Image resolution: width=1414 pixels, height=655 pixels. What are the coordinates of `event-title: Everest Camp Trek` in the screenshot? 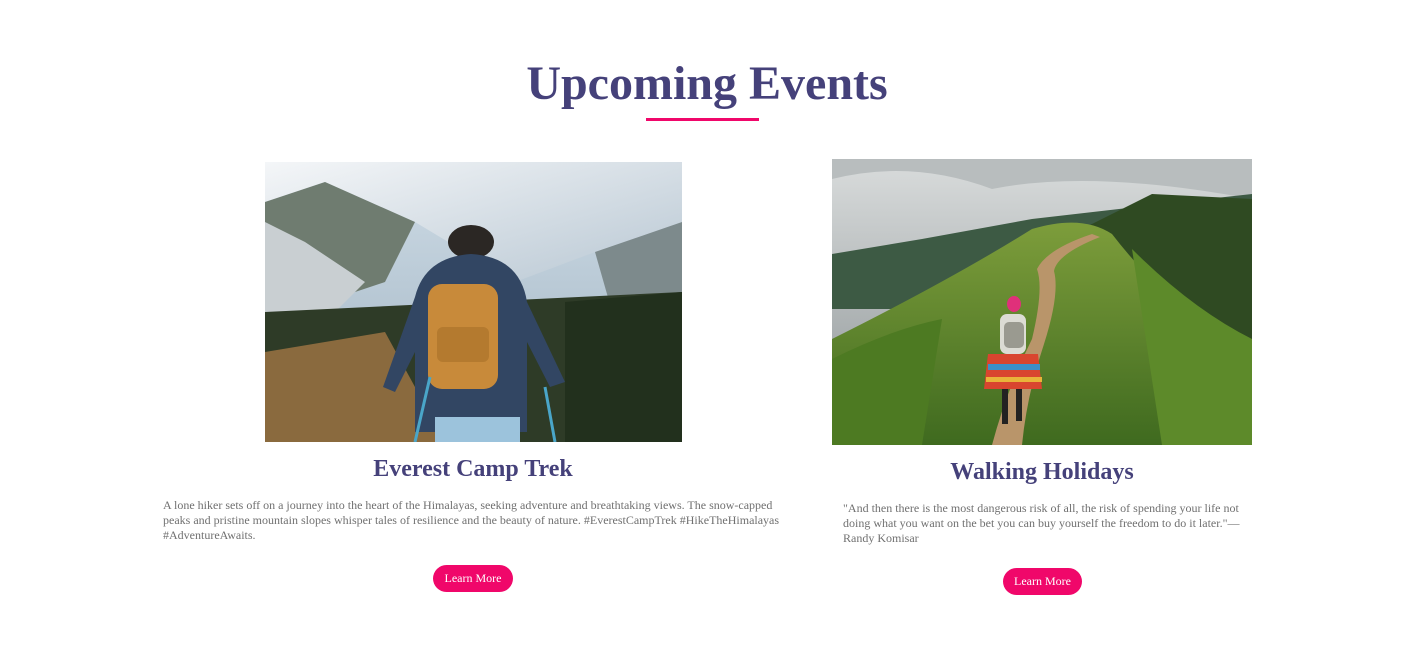 It's located at (473, 469).